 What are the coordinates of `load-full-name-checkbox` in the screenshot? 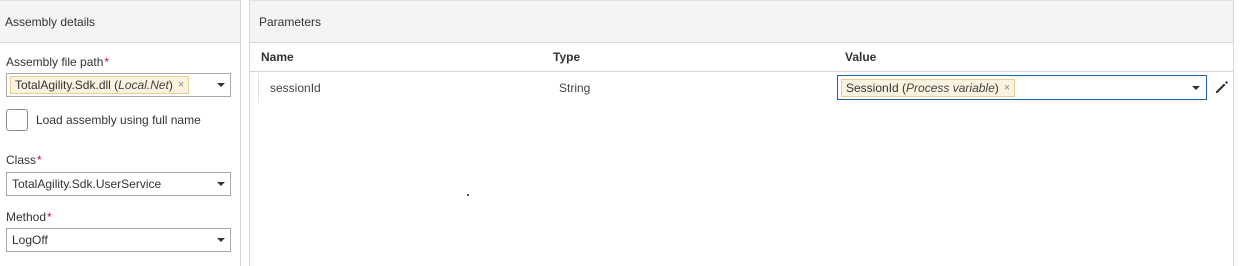 It's located at (17, 120).